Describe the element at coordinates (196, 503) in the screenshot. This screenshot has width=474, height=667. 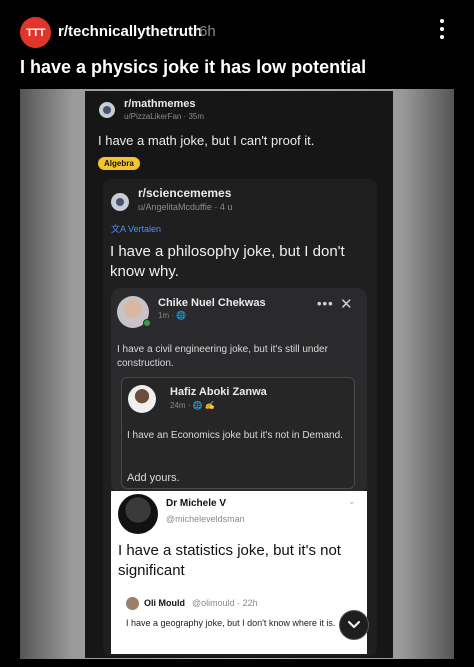
I see `statistics-tweet-author: Dr Michele V` at that location.